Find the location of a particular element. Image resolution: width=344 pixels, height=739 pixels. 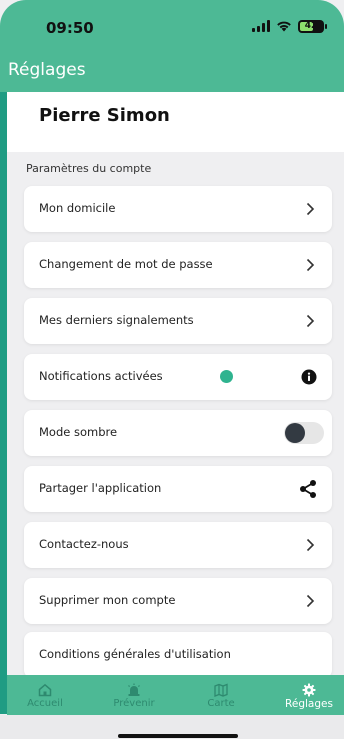

gear-icon is located at coordinates (309, 690).